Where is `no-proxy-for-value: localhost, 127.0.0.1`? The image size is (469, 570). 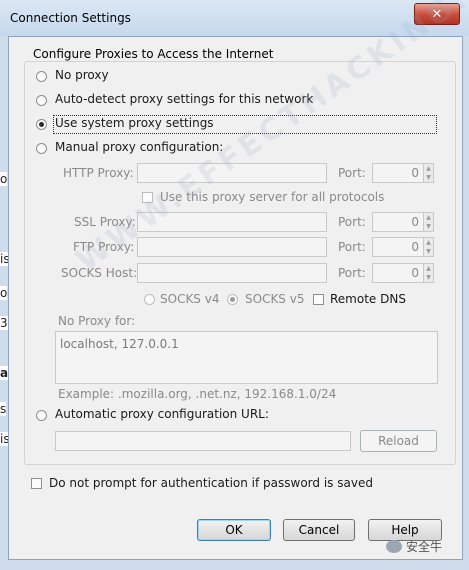 no-proxy-for-value: localhost, 127.0.0.1 is located at coordinates (119, 344).